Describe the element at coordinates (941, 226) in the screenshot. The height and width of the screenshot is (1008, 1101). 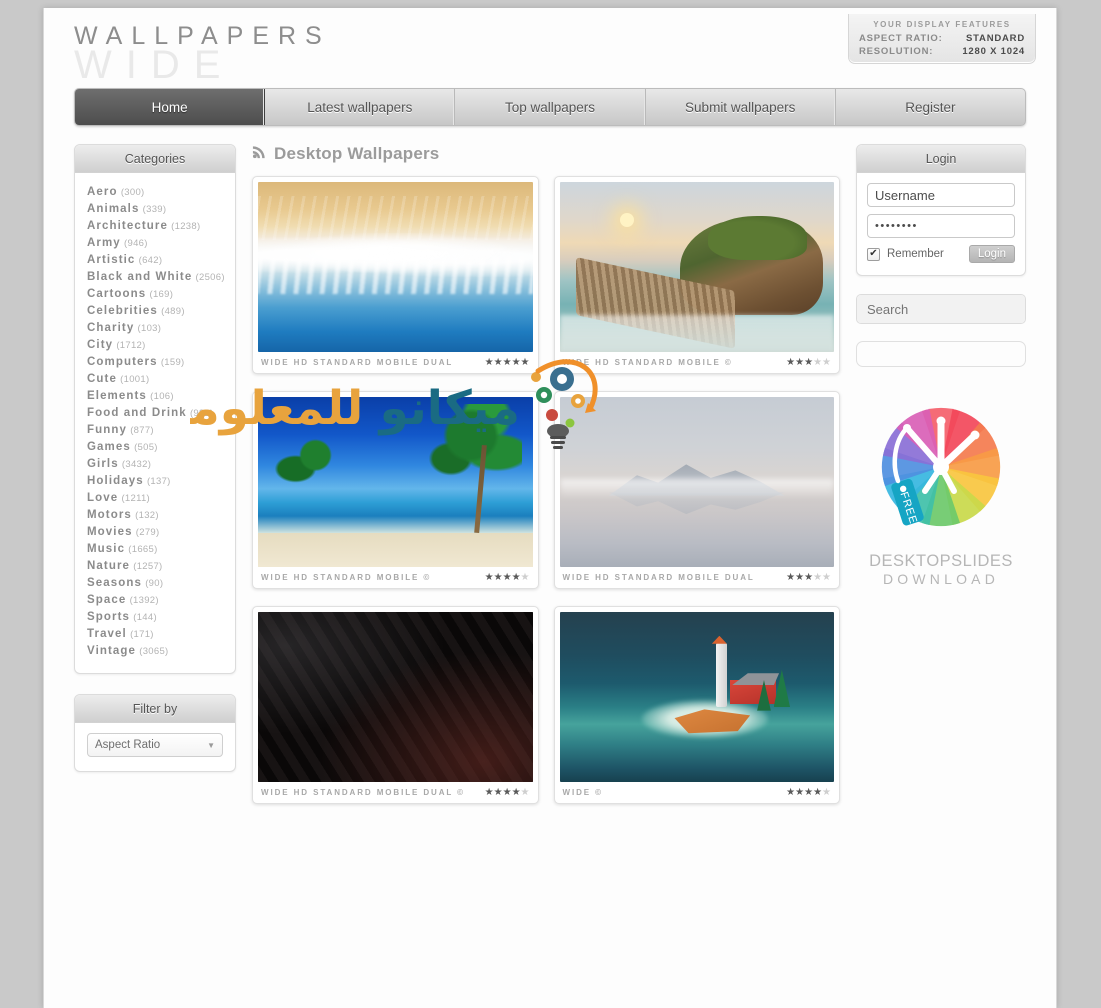
I see `password-input` at that location.